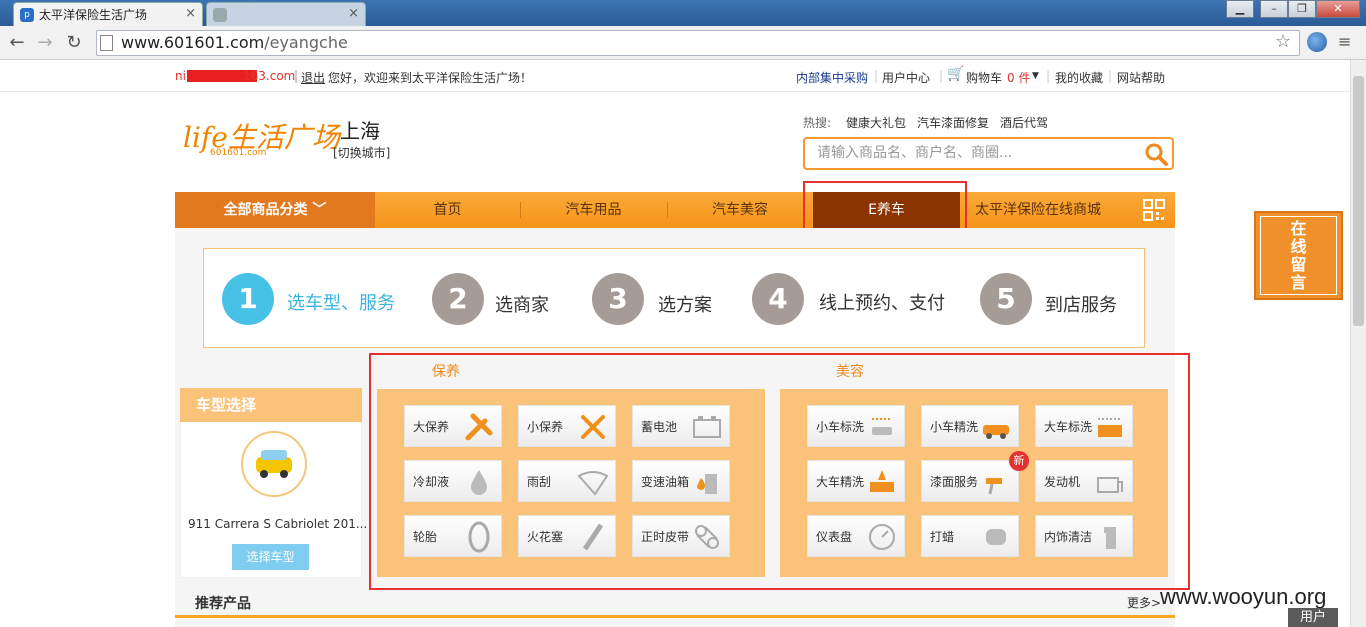  I want to click on drop-icon, so click(479, 482).